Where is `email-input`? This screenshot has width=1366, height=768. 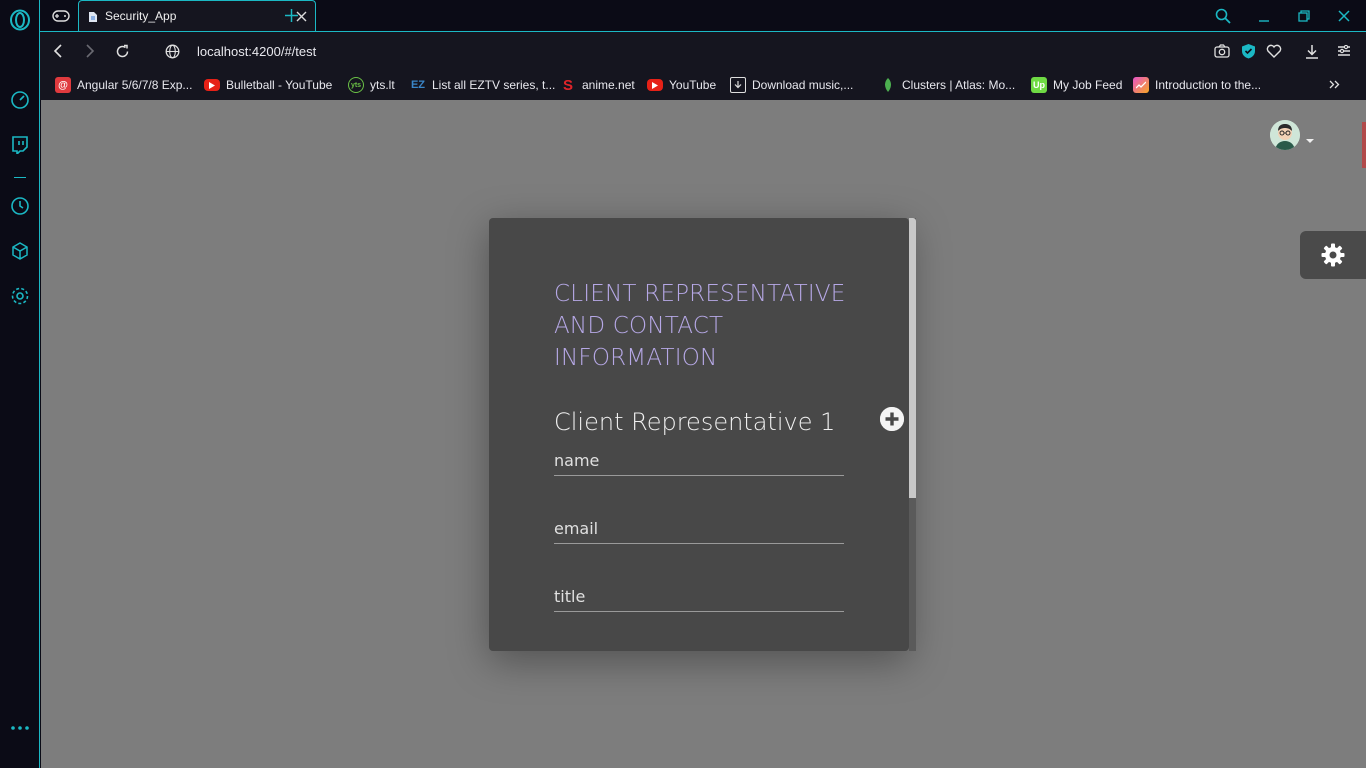
email-input is located at coordinates (699, 528).